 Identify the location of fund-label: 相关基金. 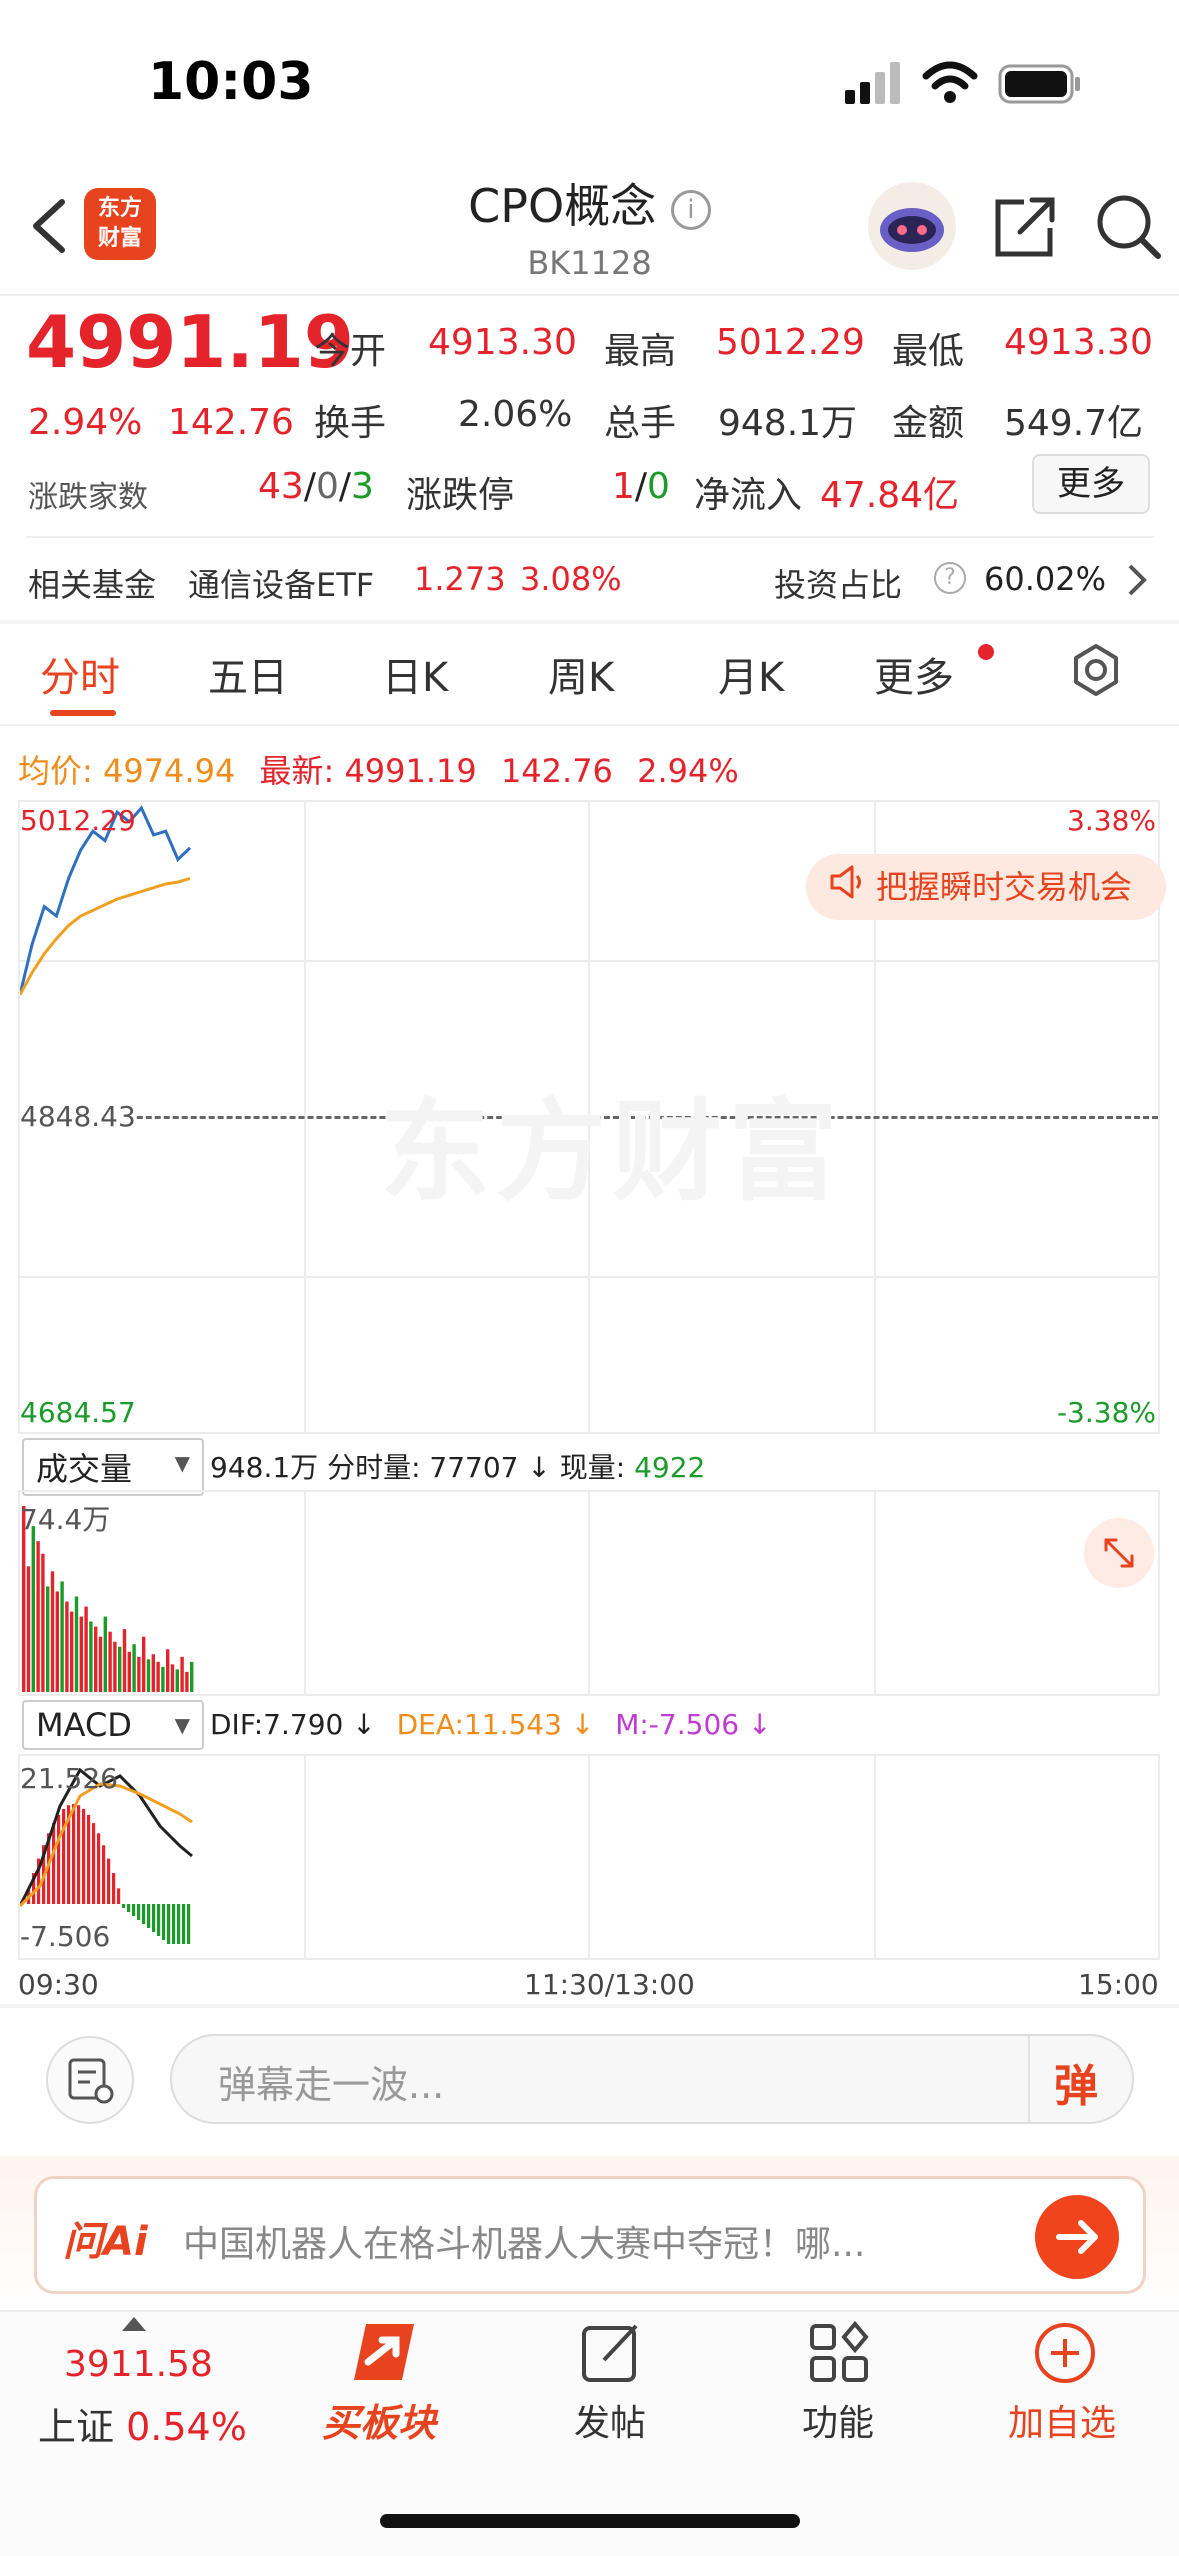
(92, 585).